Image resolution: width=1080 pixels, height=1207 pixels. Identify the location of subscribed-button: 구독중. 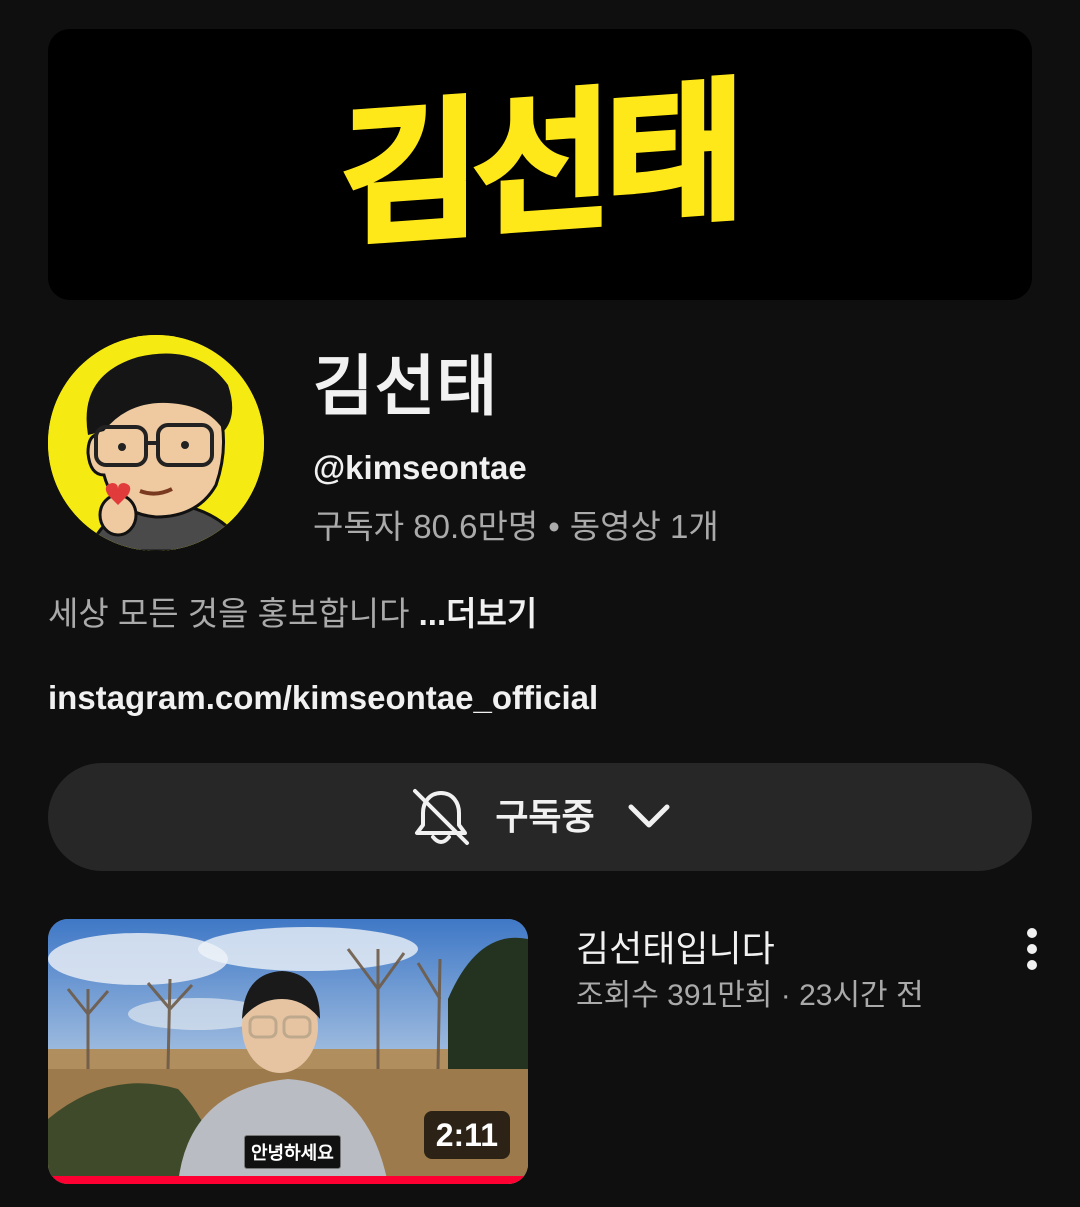
(540, 817).